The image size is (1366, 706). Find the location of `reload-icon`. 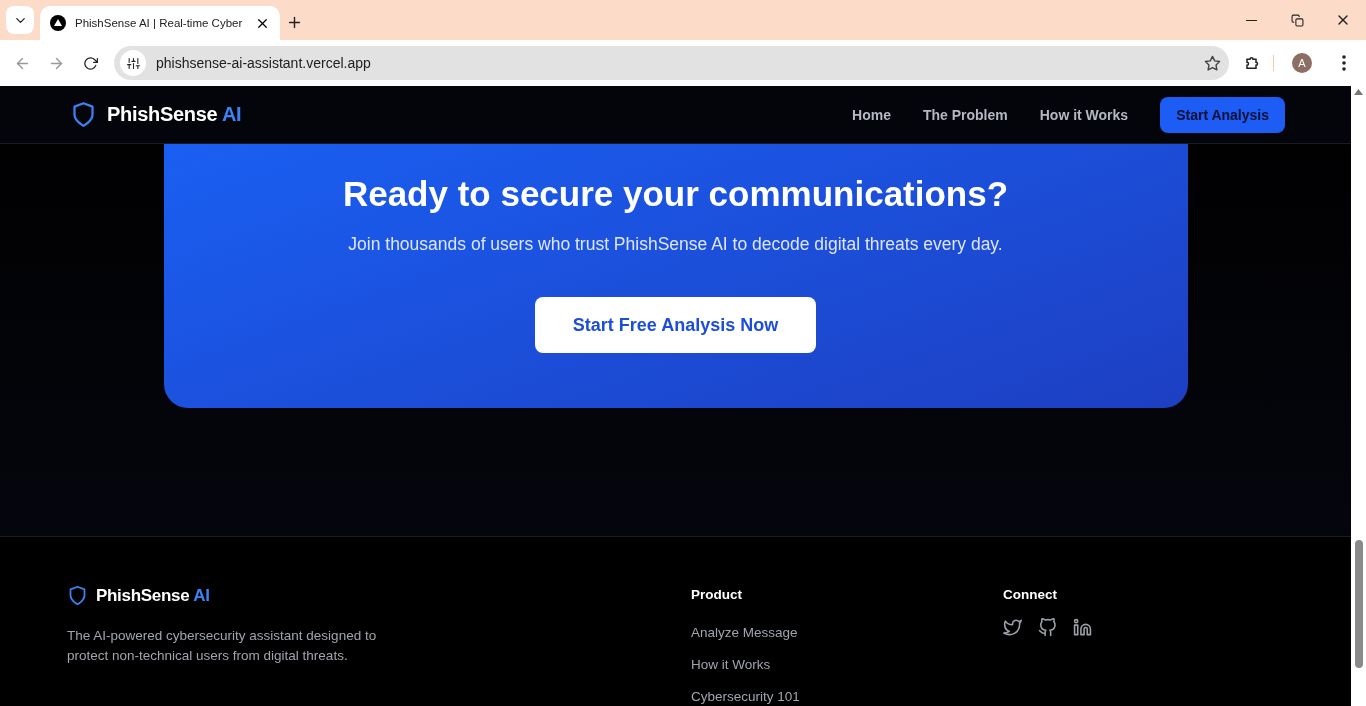

reload-icon is located at coordinates (90, 63).